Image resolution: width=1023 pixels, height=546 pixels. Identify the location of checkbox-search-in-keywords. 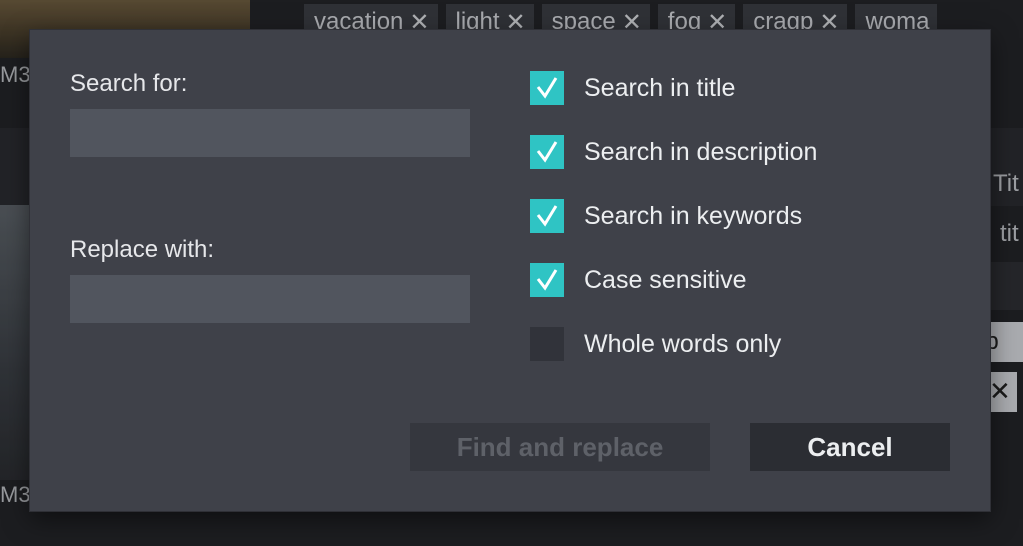
(547, 216).